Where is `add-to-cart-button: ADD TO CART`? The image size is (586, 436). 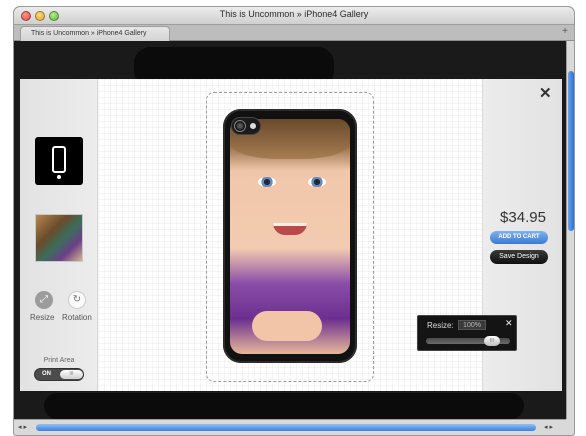
add-to-cart-button: ADD TO CART is located at coordinates (519, 237).